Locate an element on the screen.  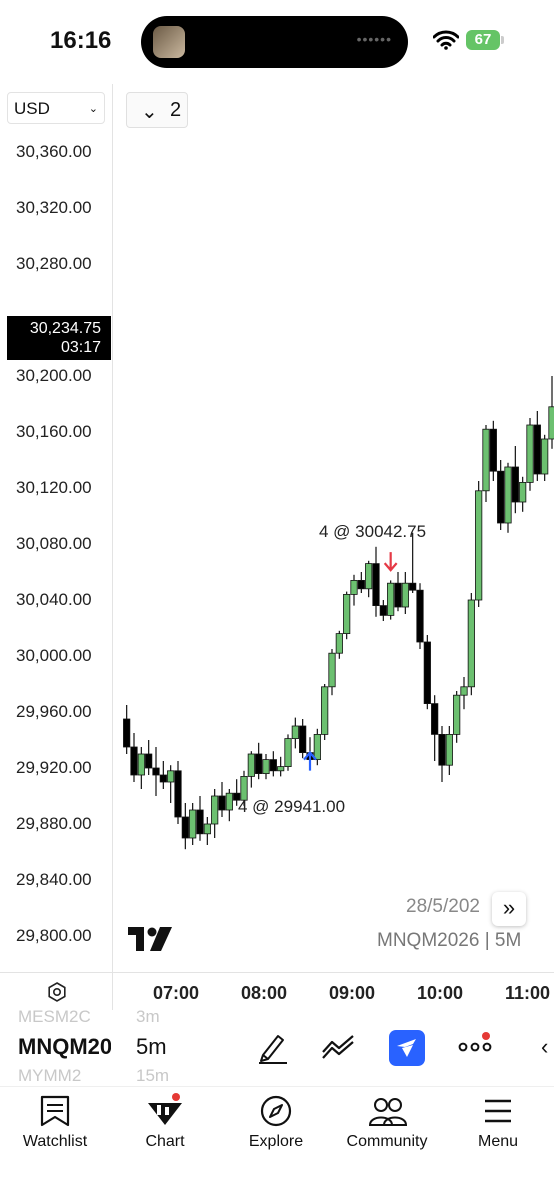
scroll-to-realtime-button: » is located at coordinates (509, 909).